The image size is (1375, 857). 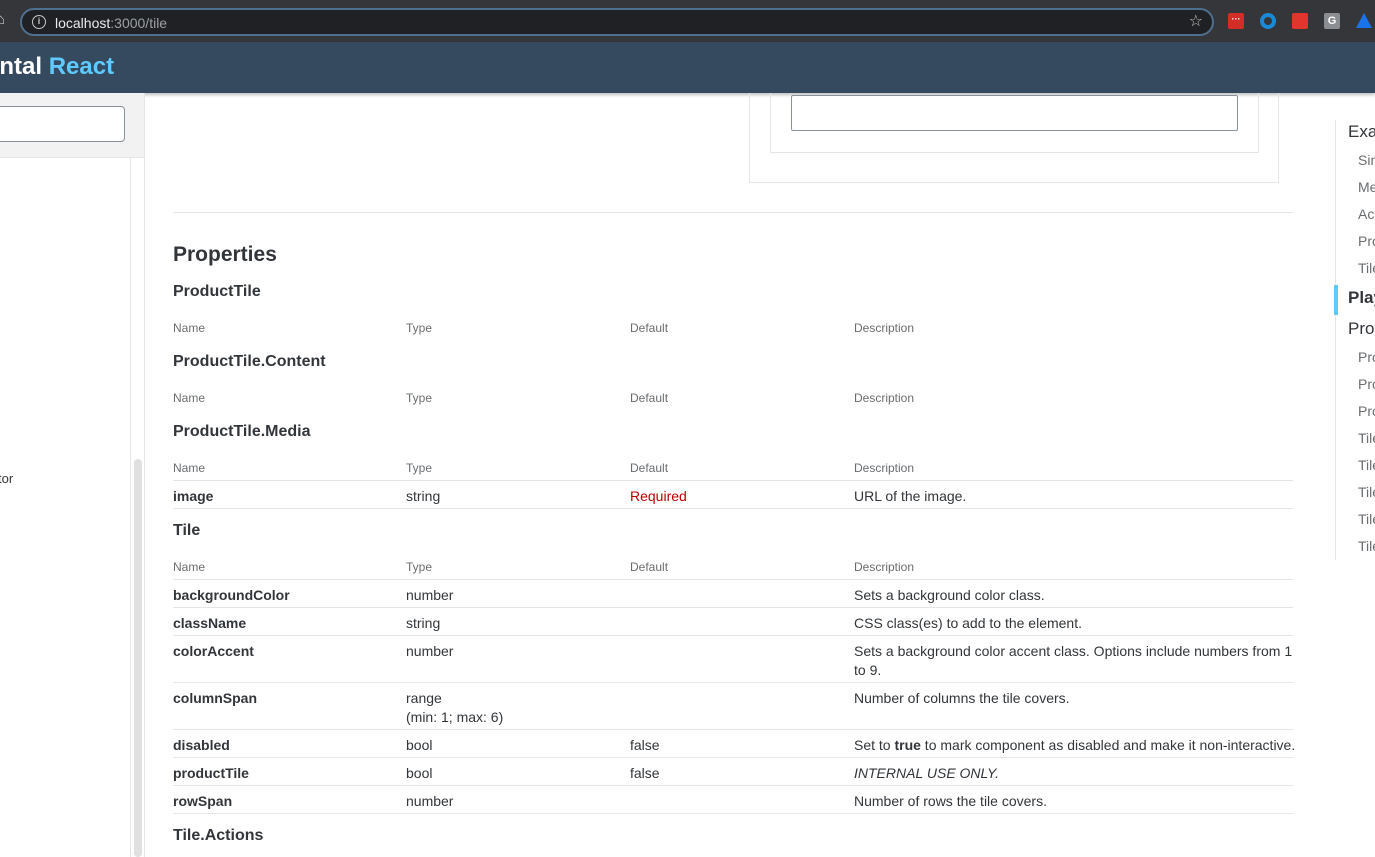 I want to click on toc-item-properties: Prop, so click(x=1361, y=329).